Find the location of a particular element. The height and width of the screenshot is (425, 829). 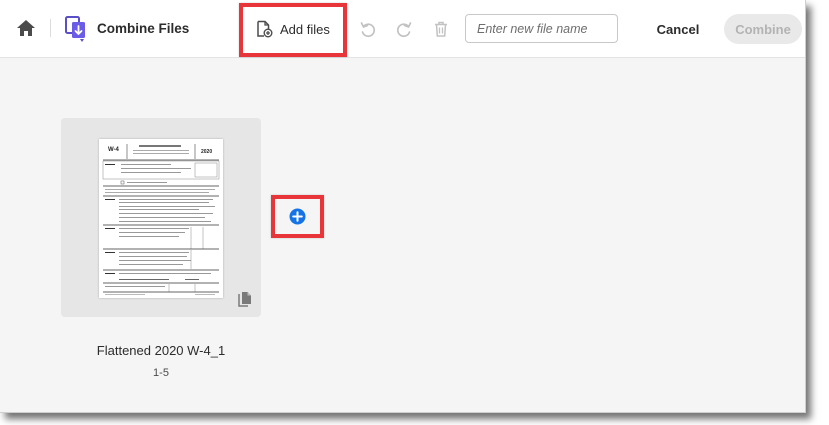

home-button is located at coordinates (26, 28).